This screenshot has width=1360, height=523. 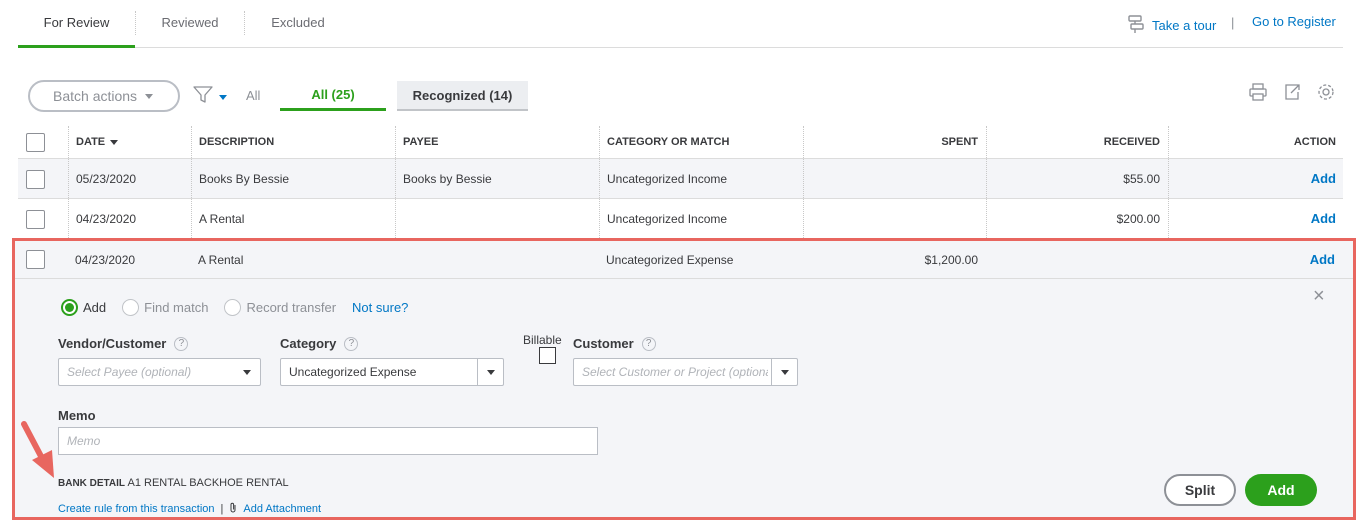 I want to click on split-button: Split, so click(x=1200, y=490).